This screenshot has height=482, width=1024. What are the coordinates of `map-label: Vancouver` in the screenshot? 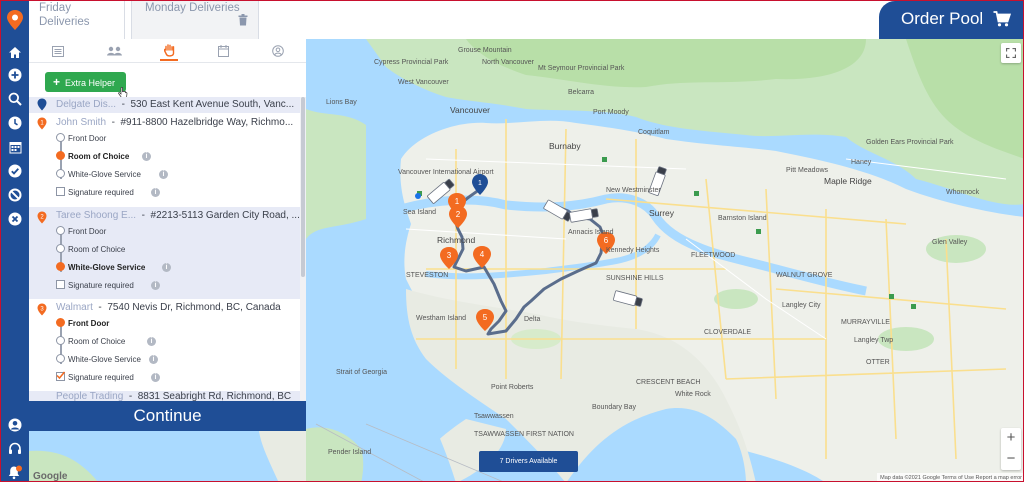 It's located at (470, 110).